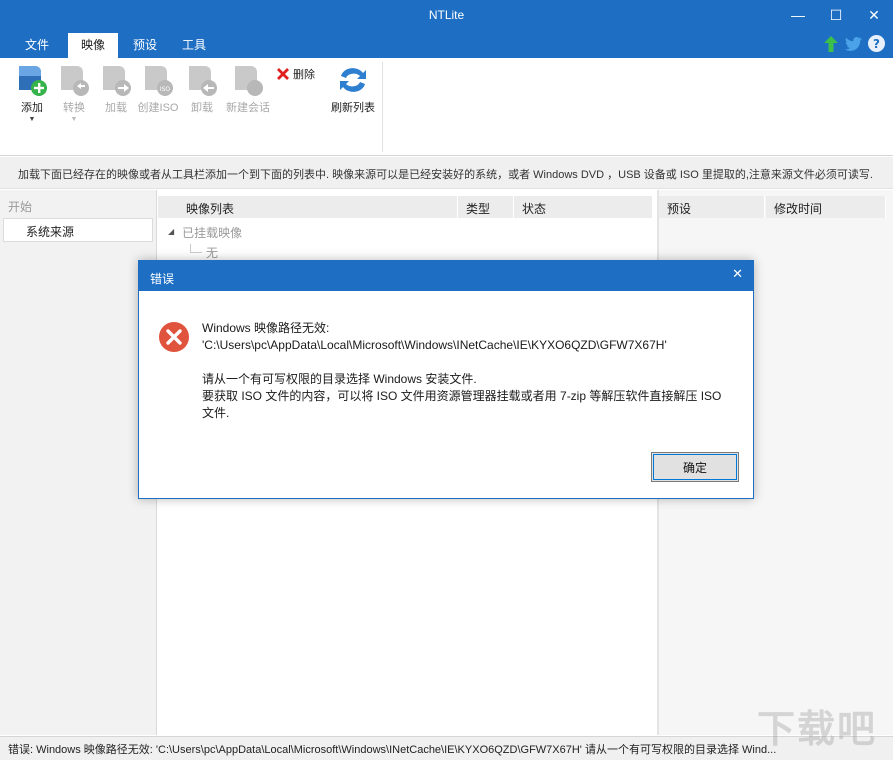  Describe the element at coordinates (212, 253) in the screenshot. I see `tree-item-label: 无` at that location.